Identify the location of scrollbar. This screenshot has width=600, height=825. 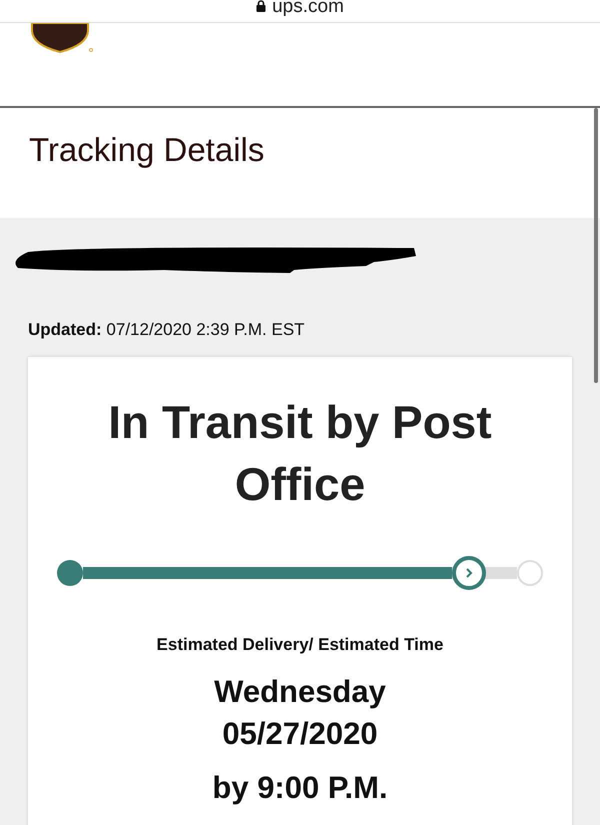
(596, 245).